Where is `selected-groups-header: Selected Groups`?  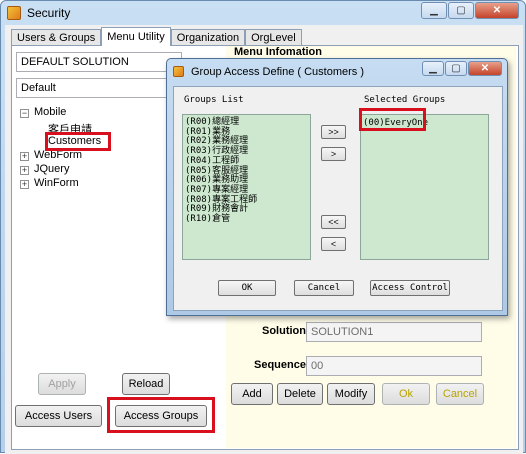
selected-groups-header: Selected Groups is located at coordinates (405, 100).